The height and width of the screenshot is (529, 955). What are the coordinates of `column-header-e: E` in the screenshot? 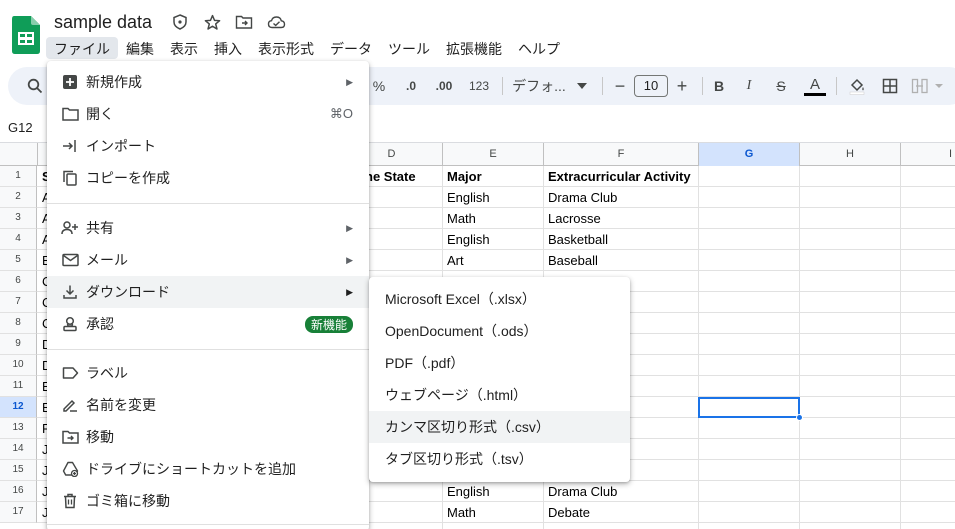 It's located at (493, 154).